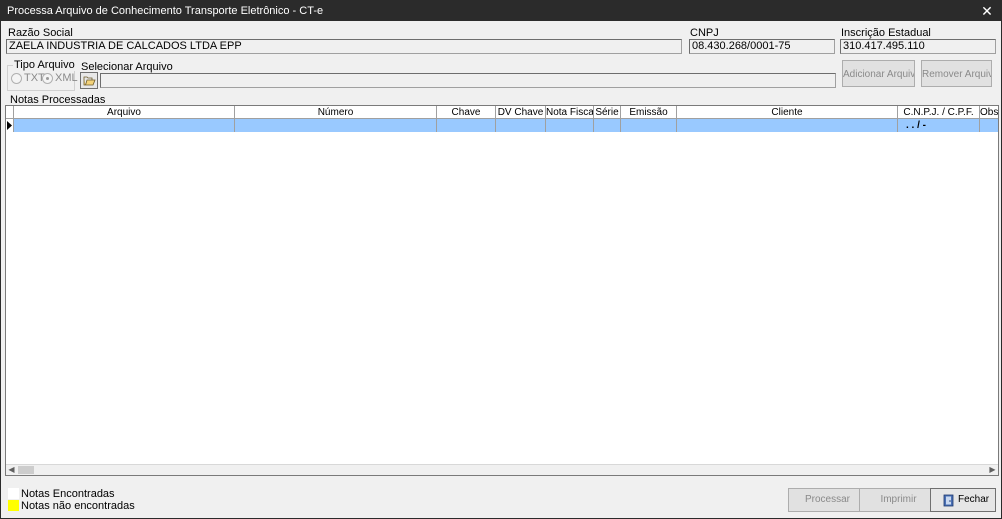  I want to click on razao-social-field: ZAELA INDUSTRIA DE CALCADOS LTDA EPP, so click(344, 46).